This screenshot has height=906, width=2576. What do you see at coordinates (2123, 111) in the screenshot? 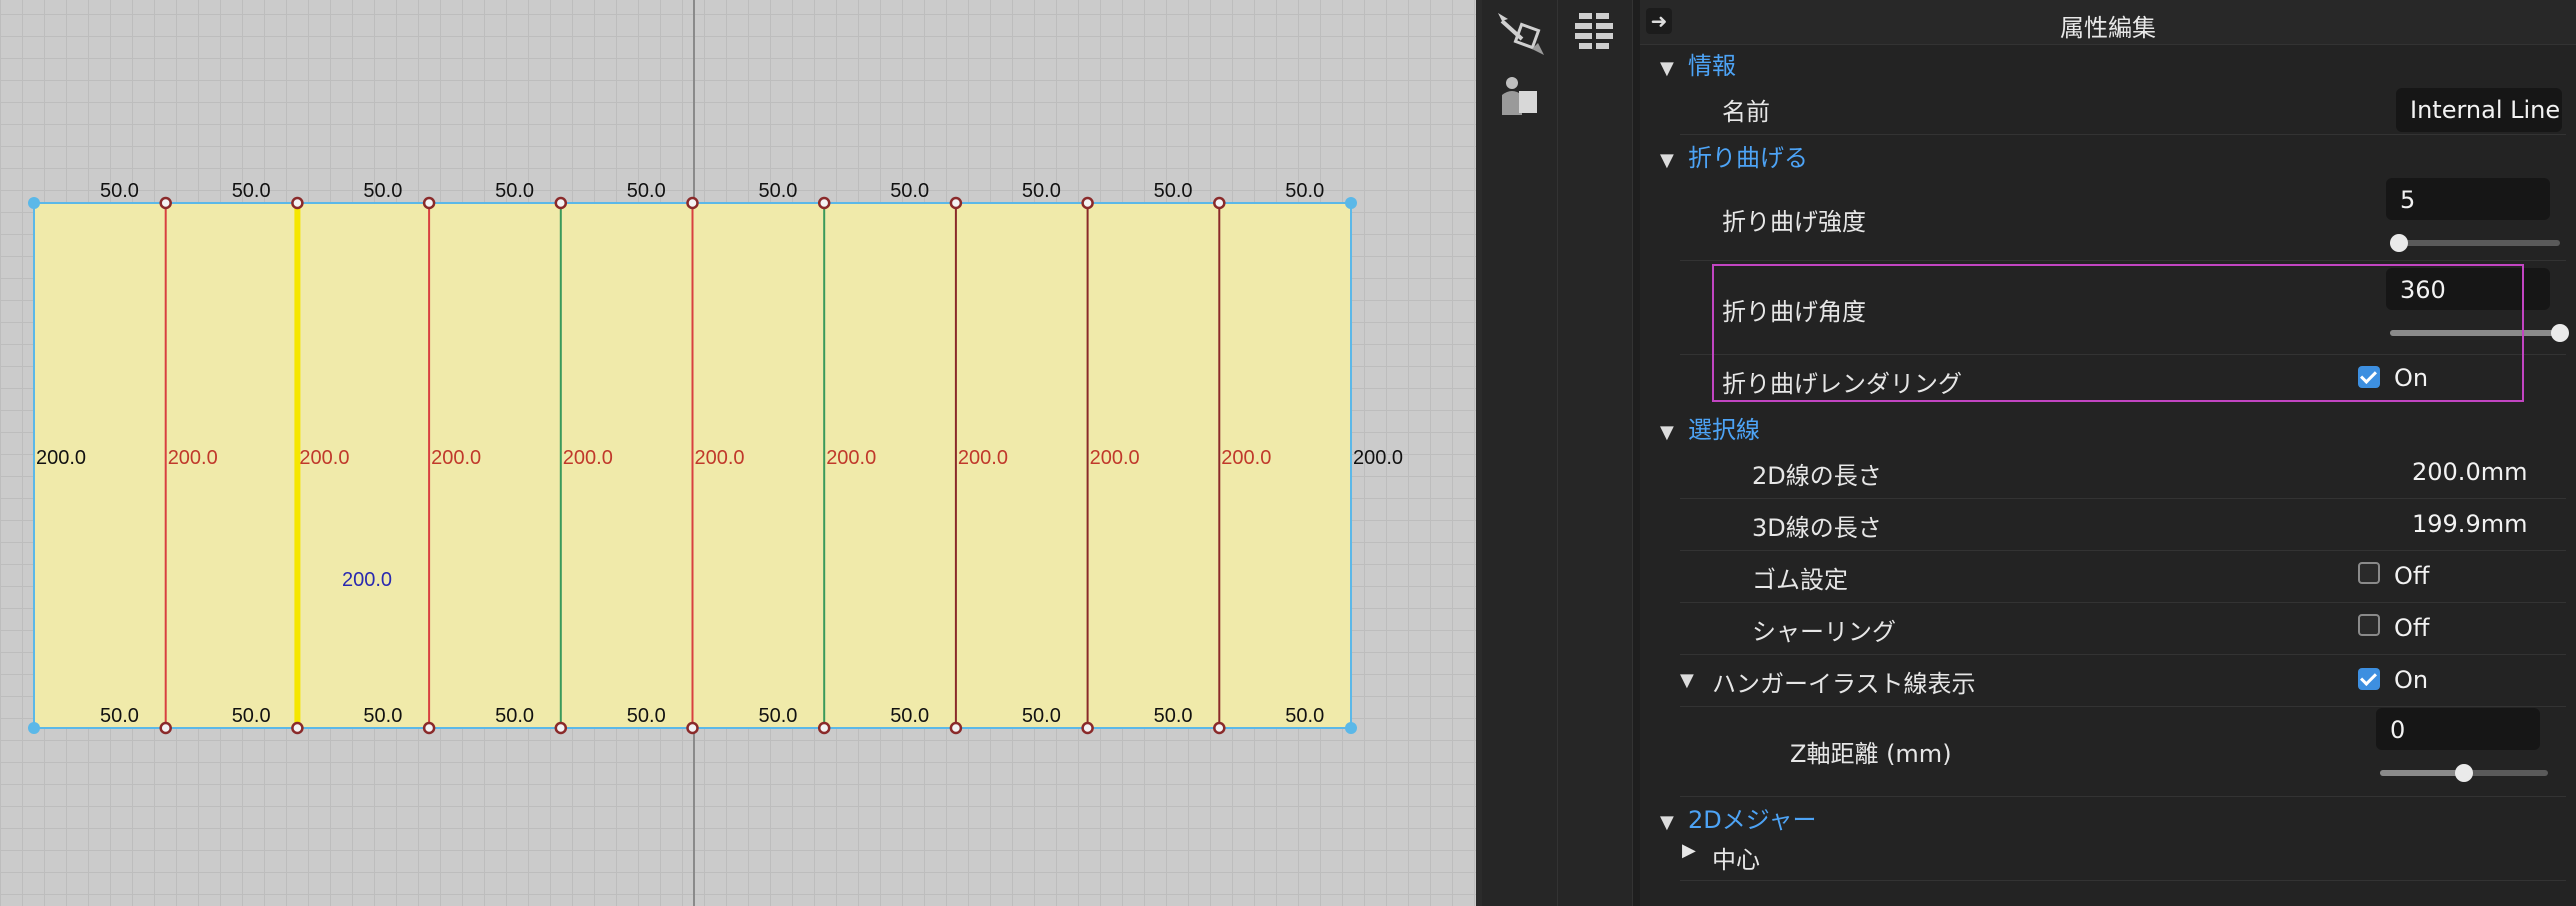
I see `row-name: 名前 Internal Line` at bounding box center [2123, 111].